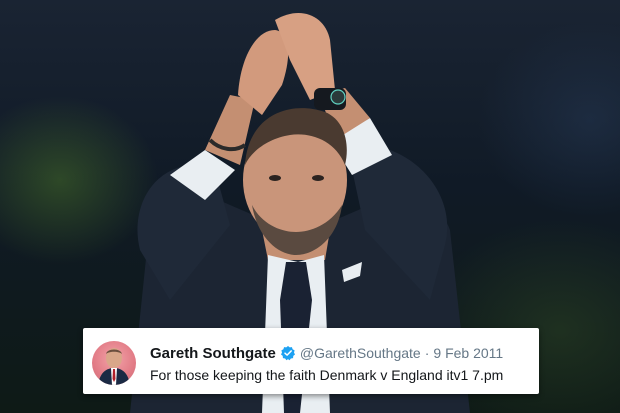  What do you see at coordinates (213, 353) in the screenshot?
I see `display-name: Gareth Southgate` at bounding box center [213, 353].